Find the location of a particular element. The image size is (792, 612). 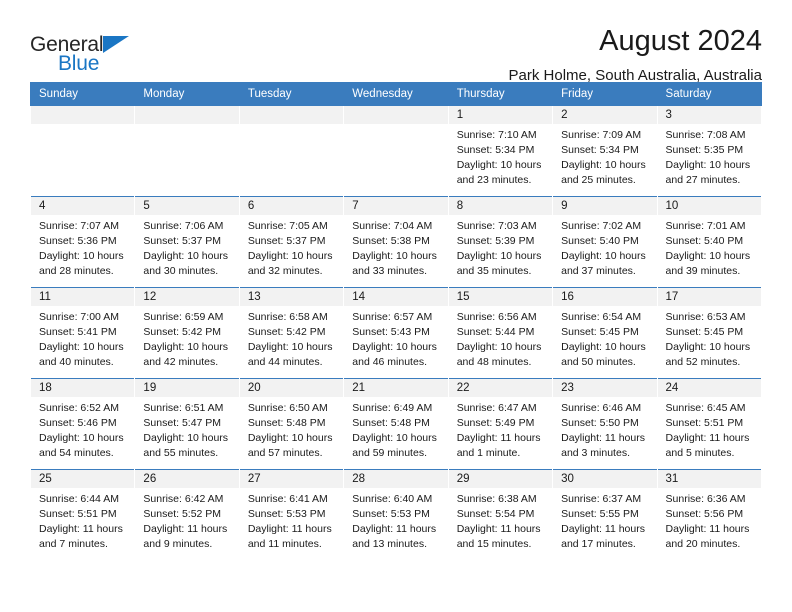

day-number: 5 is located at coordinates (187, 206).